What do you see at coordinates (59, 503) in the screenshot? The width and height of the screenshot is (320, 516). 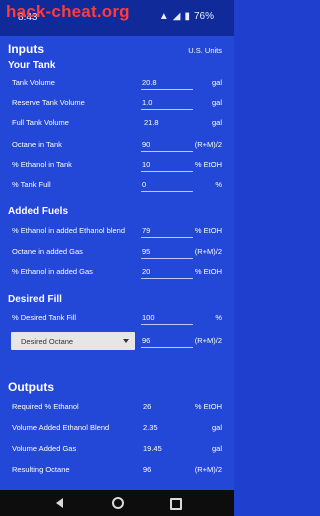 I see `back-icon` at bounding box center [59, 503].